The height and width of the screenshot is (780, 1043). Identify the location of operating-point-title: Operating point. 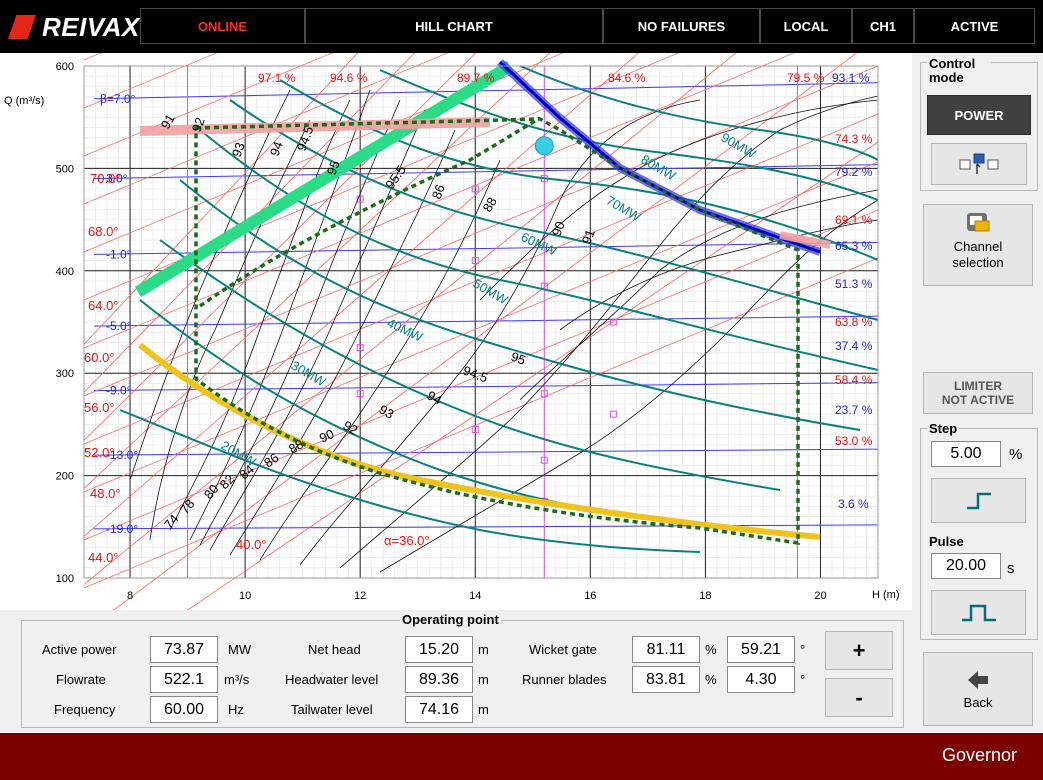
(450, 619).